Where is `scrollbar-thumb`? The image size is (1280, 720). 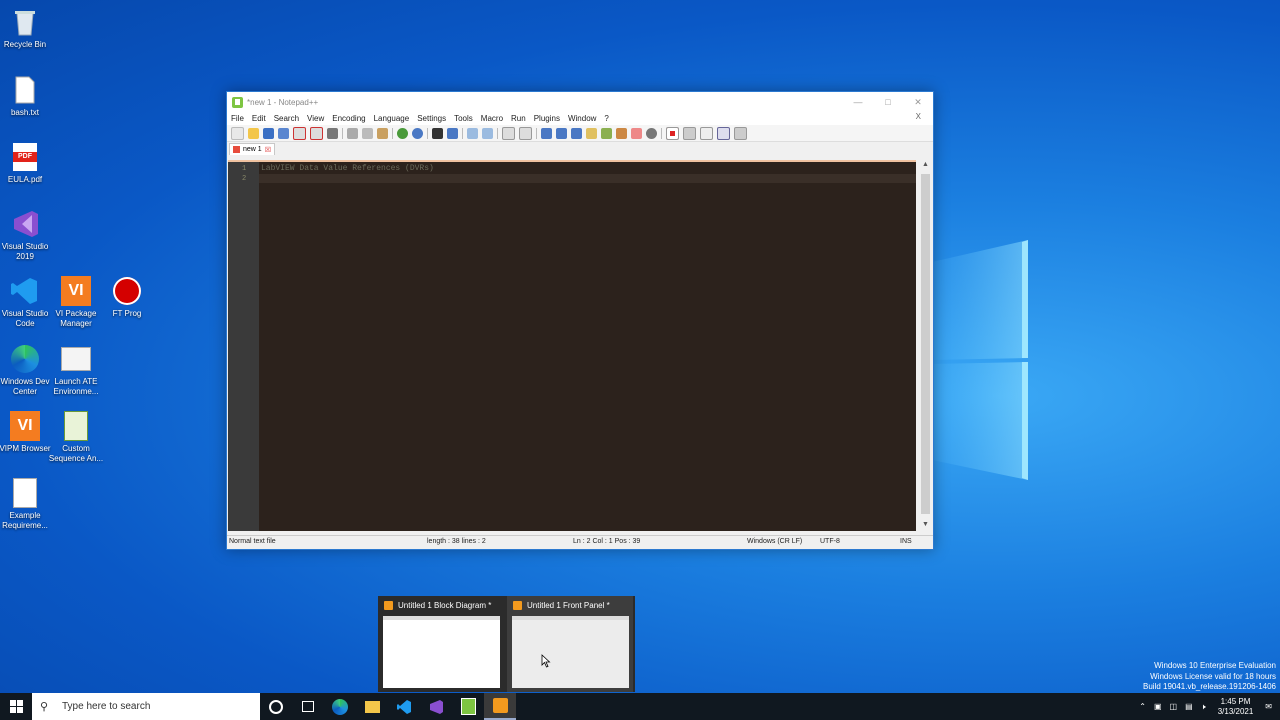
scrollbar-thumb is located at coordinates (925, 344).